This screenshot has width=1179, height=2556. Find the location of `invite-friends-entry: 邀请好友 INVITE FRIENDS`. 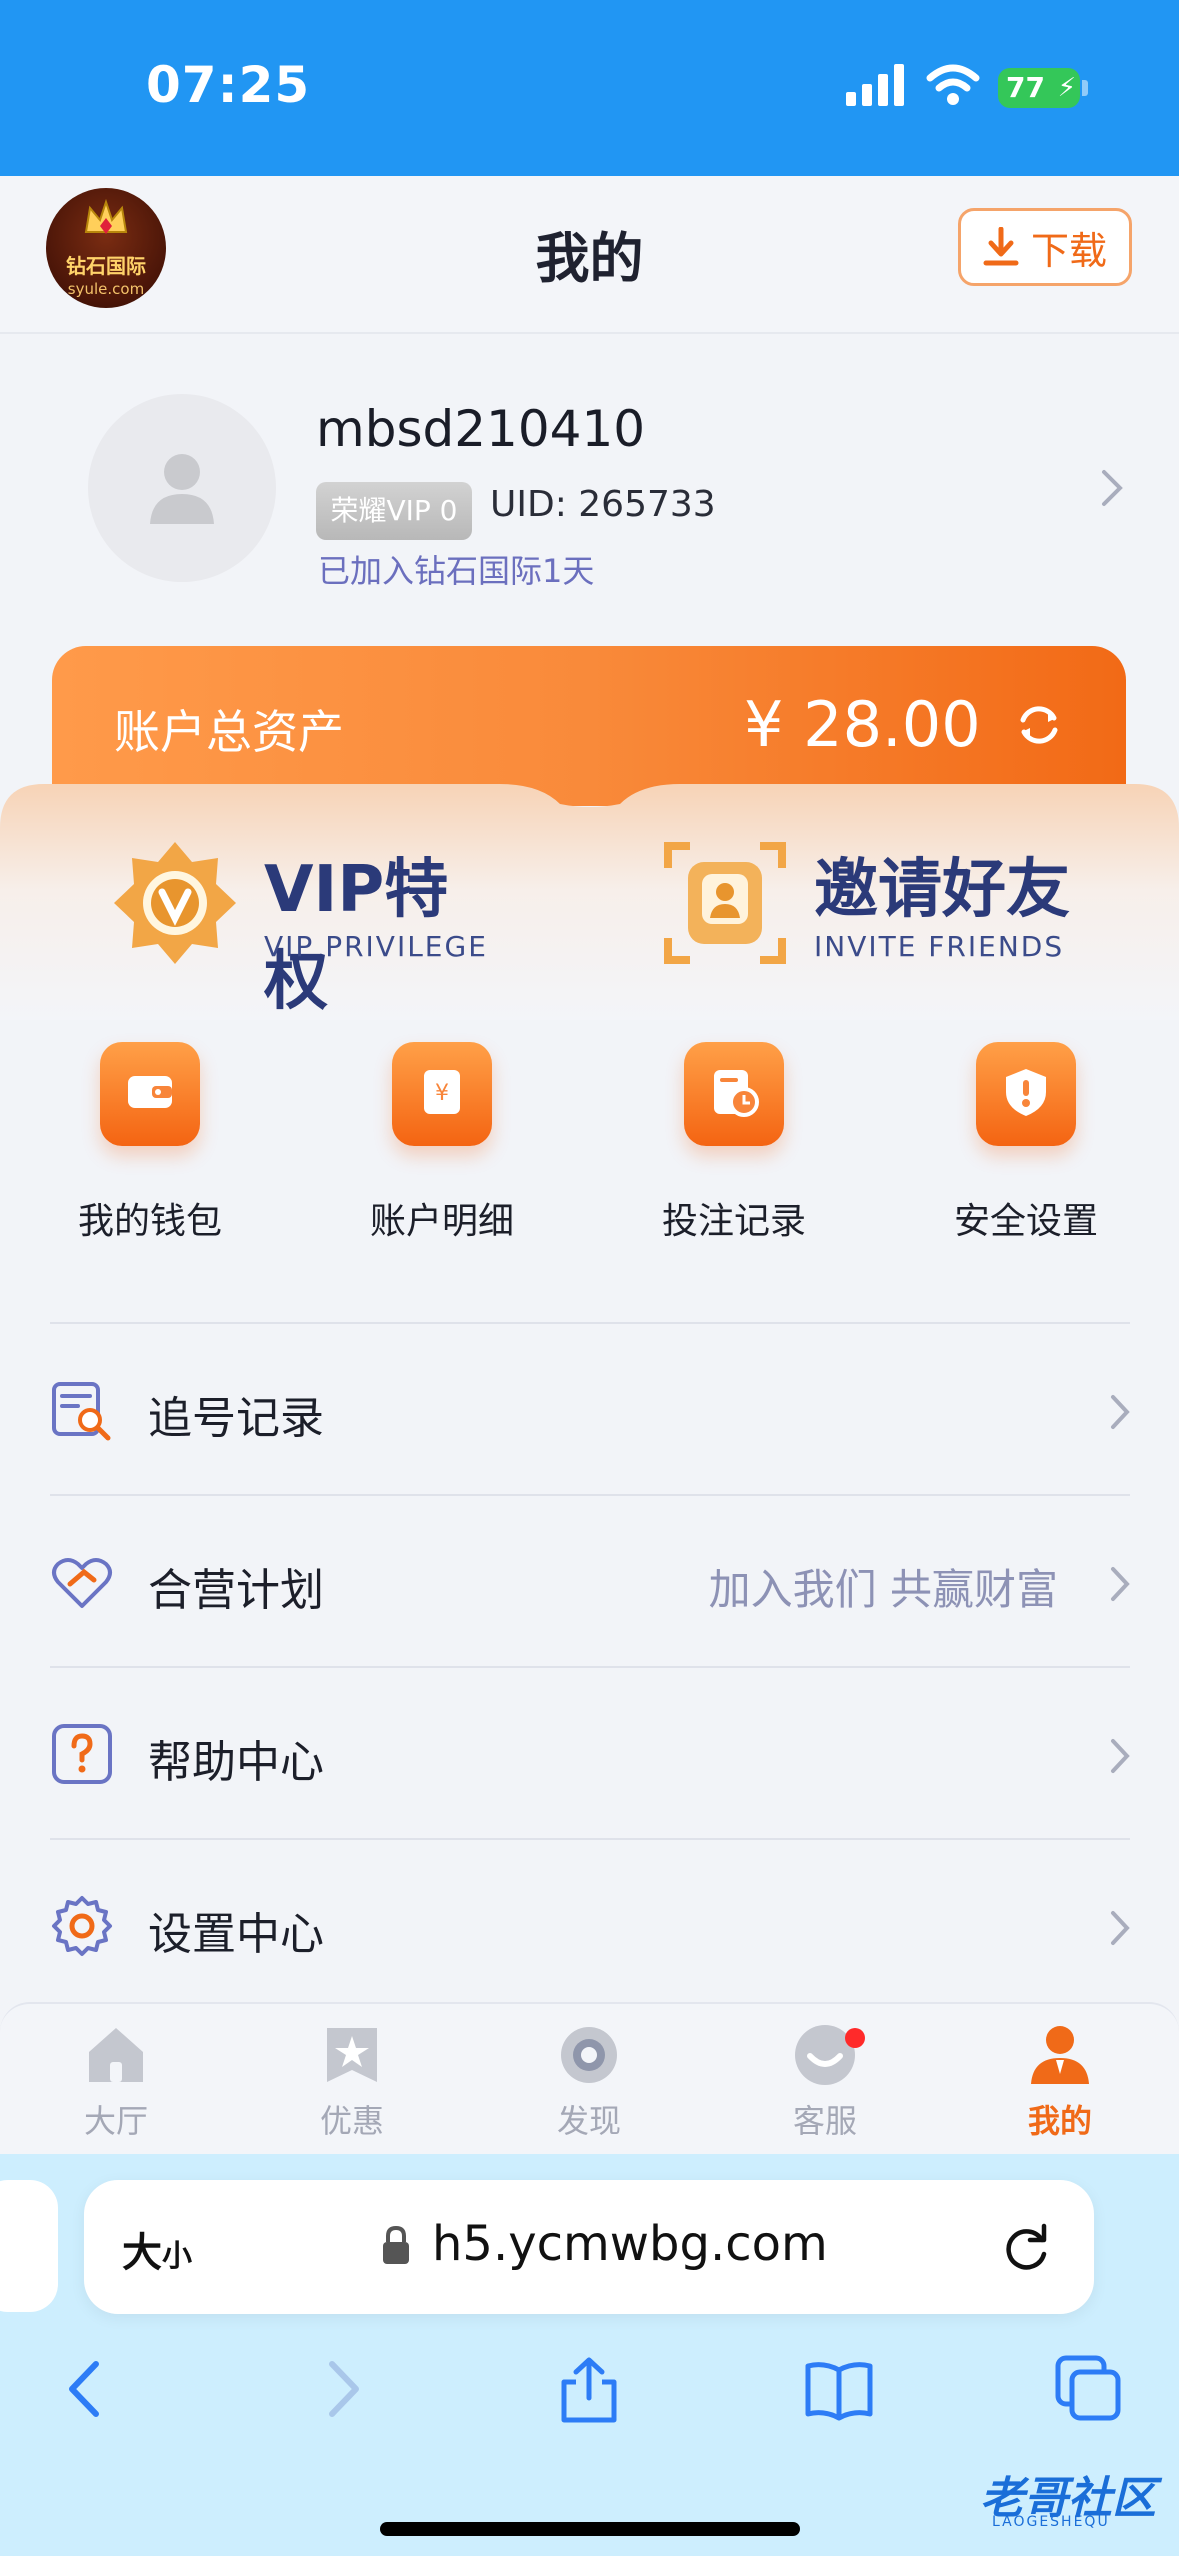

invite-friends-entry: 邀请好友 INVITE FRIENDS is located at coordinates (870, 913).